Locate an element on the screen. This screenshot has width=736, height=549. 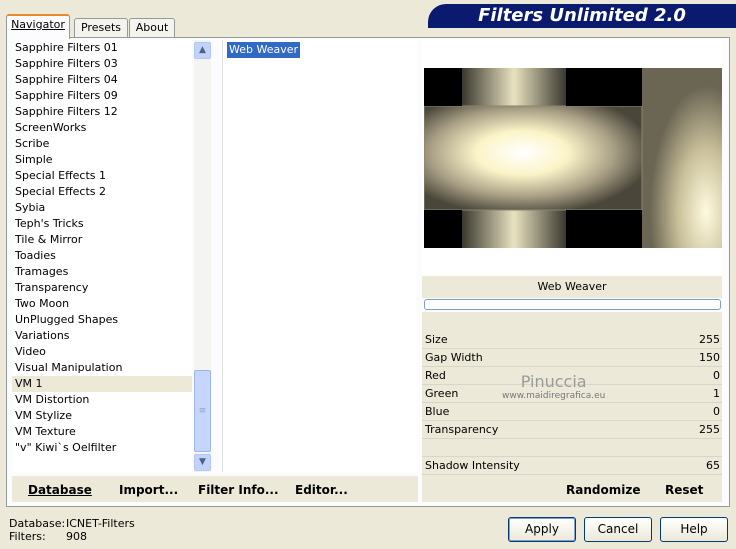
parameter-row: Transparency 255 is located at coordinates (572, 430).